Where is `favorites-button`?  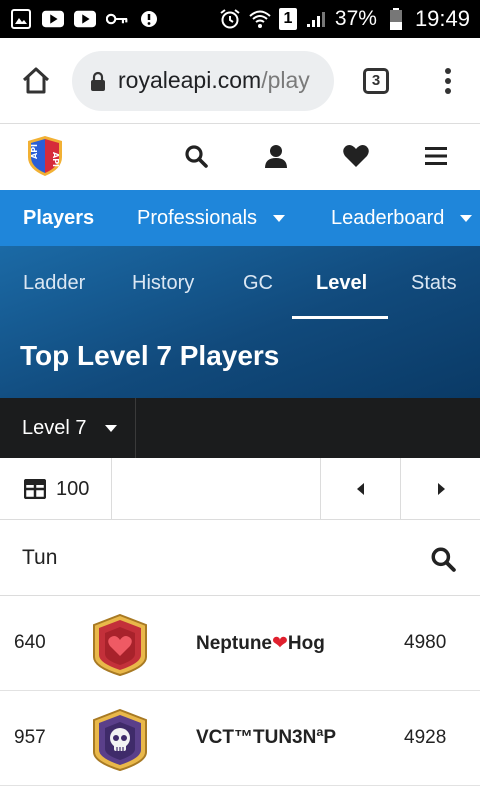
favorites-button is located at coordinates (356, 156).